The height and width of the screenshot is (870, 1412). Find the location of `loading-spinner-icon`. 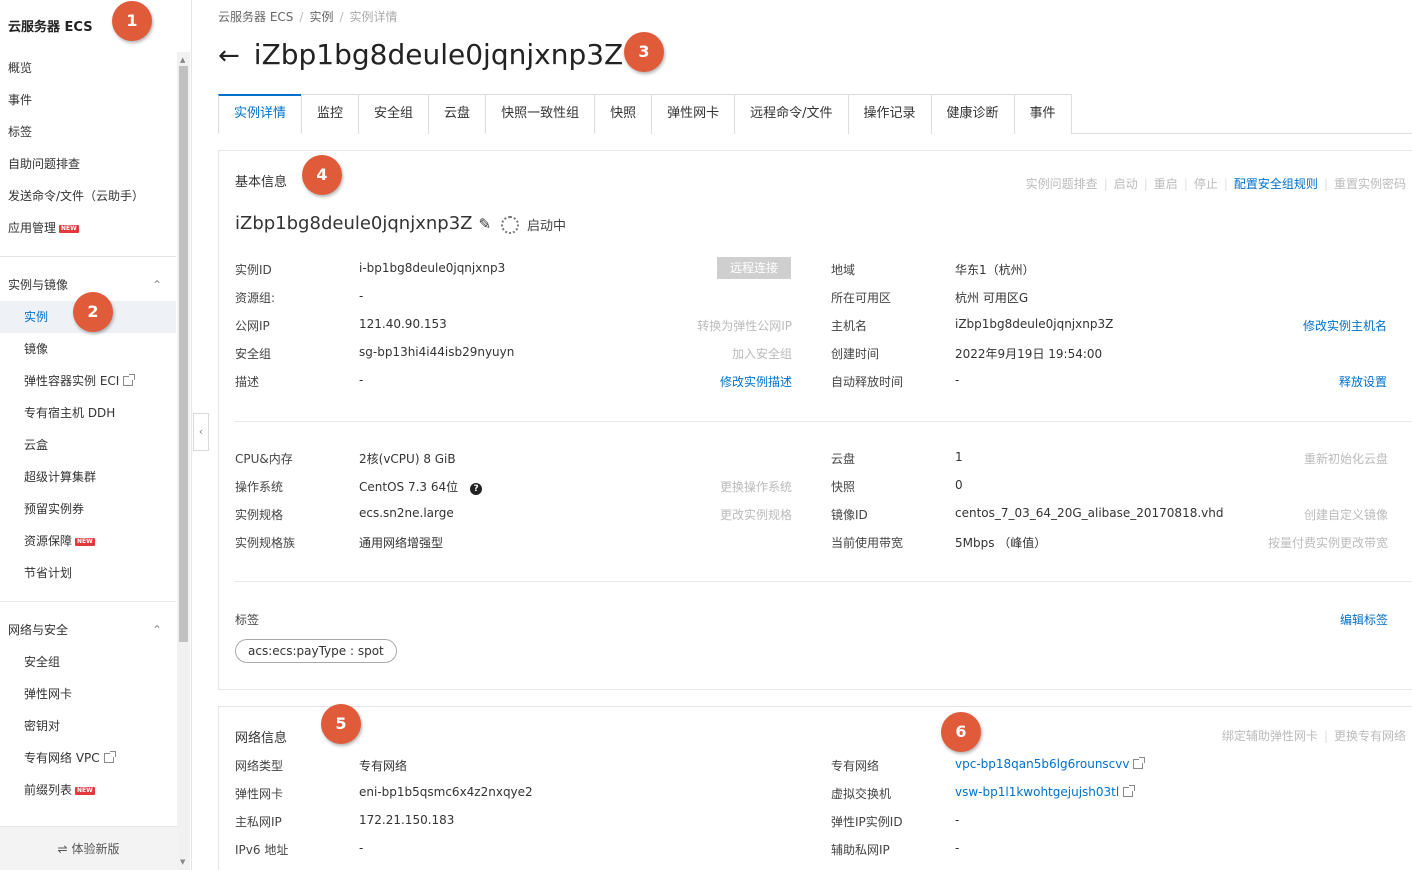

loading-spinner-icon is located at coordinates (510, 225).